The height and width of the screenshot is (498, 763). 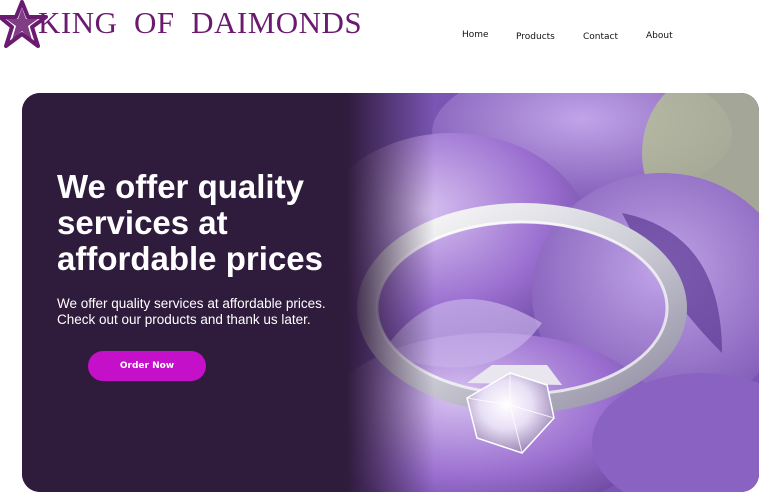 I want to click on main-nav: Home Products Contact About, so click(x=381, y=38).